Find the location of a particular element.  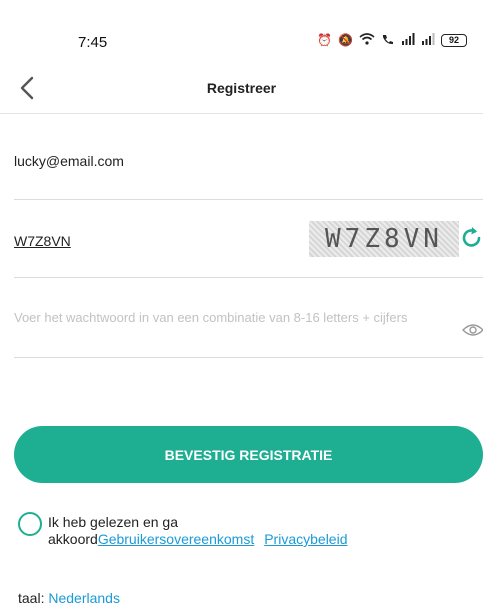

agree-checkbox is located at coordinates (30, 524).